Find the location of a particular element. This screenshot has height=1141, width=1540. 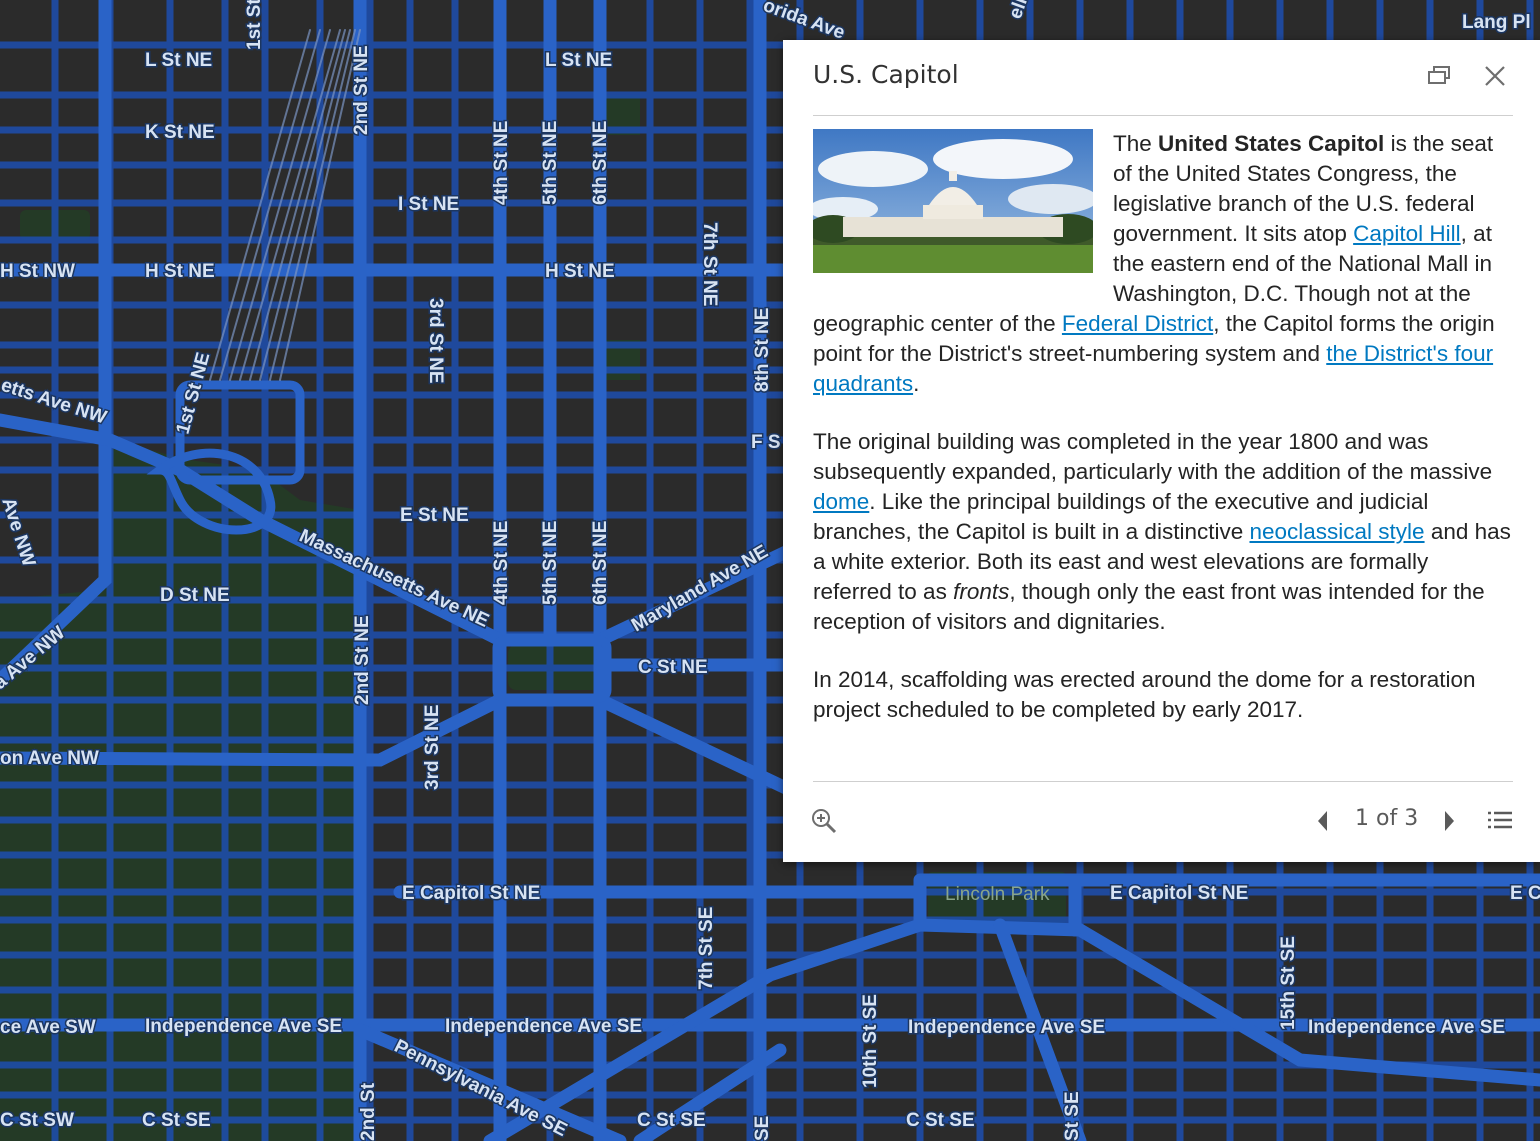

popup-title: U.S. Capitol is located at coordinates (886, 74).